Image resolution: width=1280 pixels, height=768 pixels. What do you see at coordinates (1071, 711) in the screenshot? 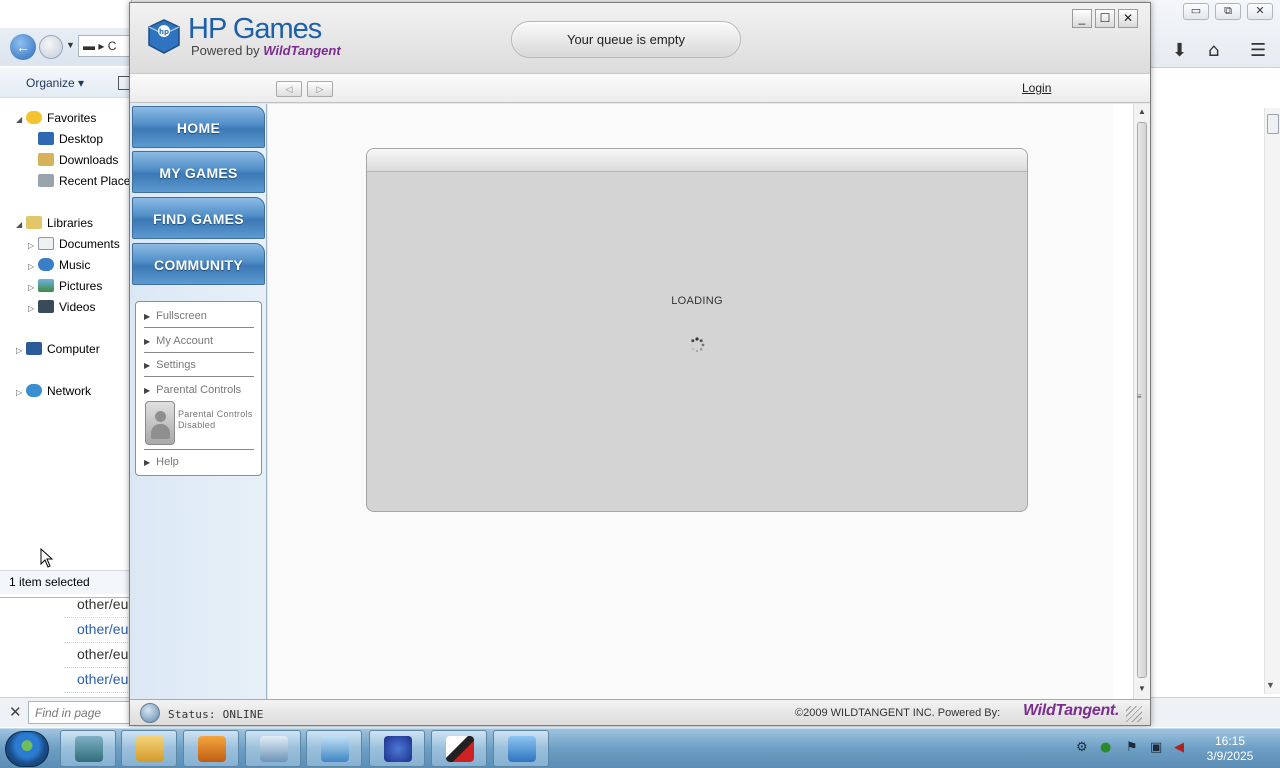
I see `wildtangent-brand-logo: WildTangent.` at bounding box center [1071, 711].